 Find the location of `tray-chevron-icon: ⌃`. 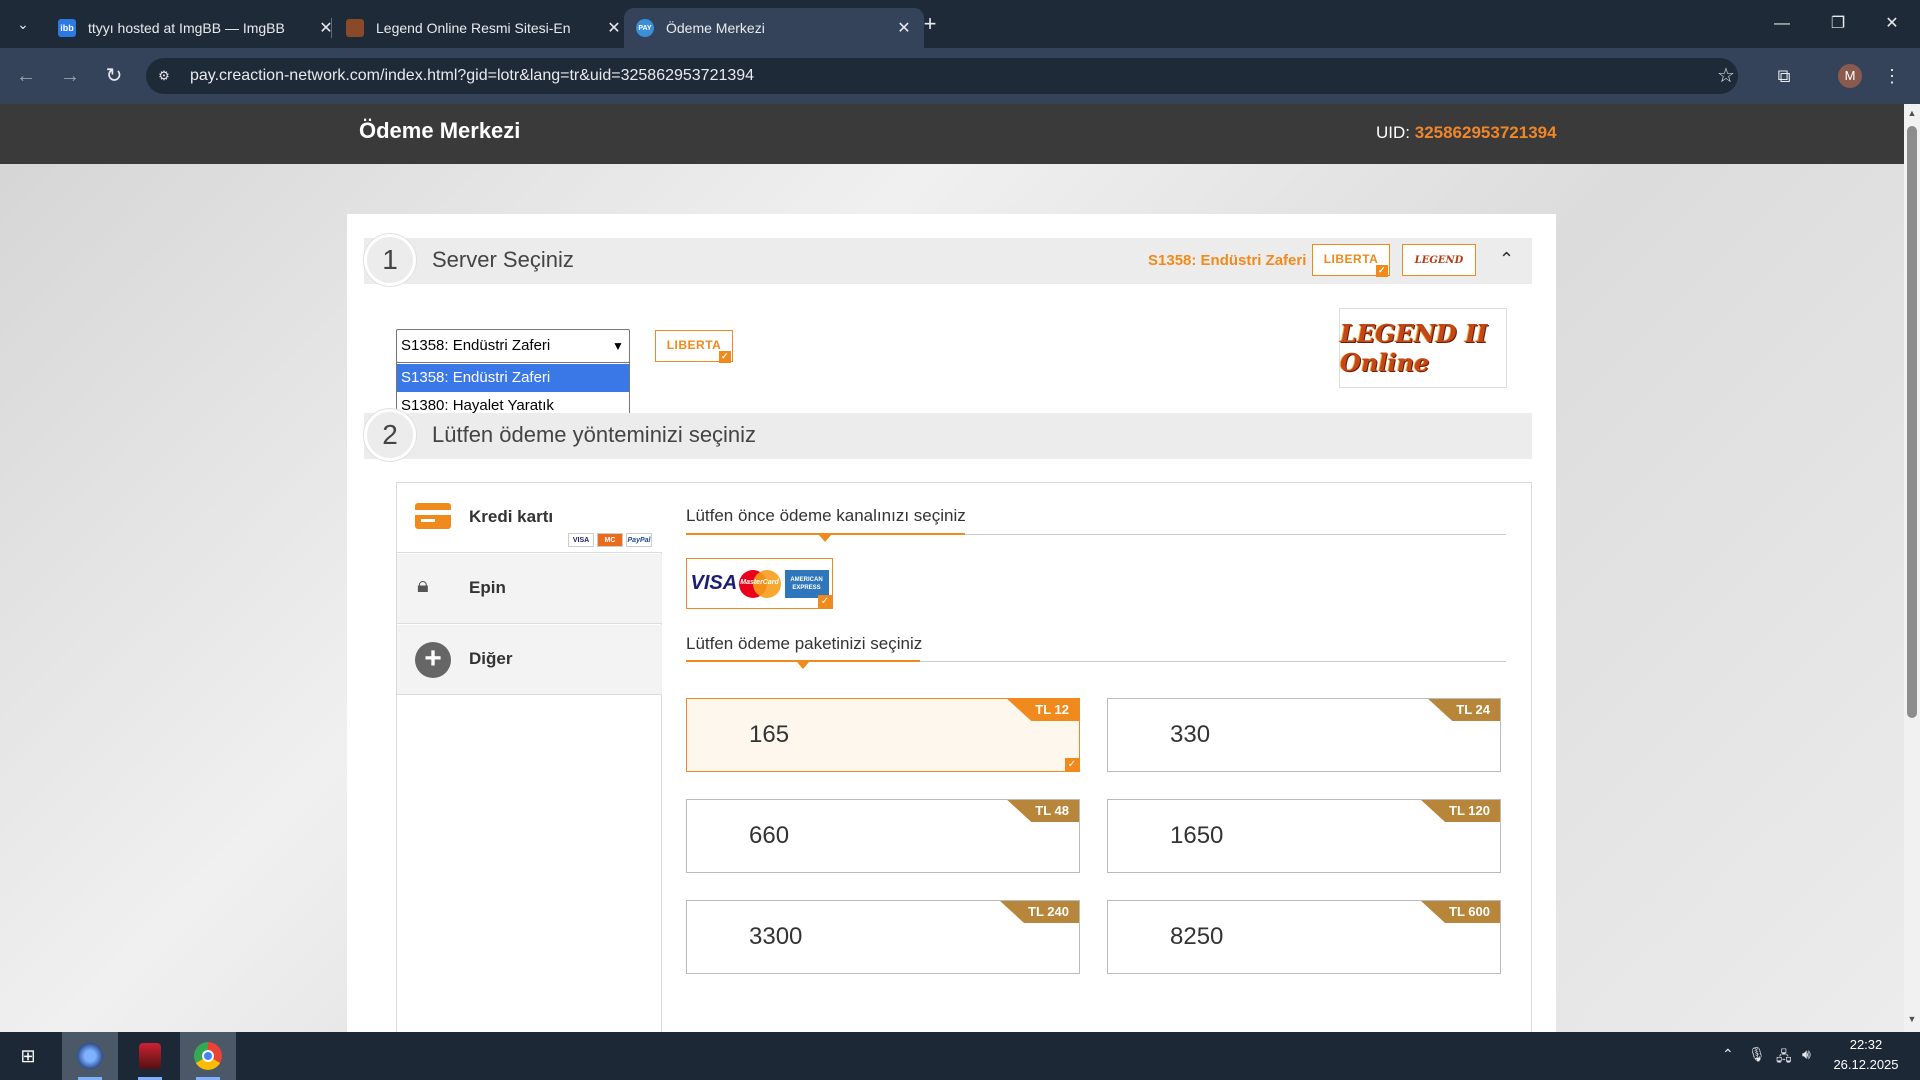

tray-chevron-icon: ⌃ is located at coordinates (1728, 1054).